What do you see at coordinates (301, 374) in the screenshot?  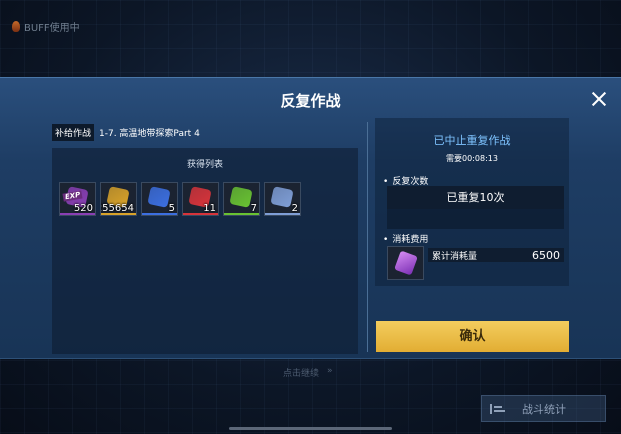 I see `continue-label: 点击继续` at bounding box center [301, 374].